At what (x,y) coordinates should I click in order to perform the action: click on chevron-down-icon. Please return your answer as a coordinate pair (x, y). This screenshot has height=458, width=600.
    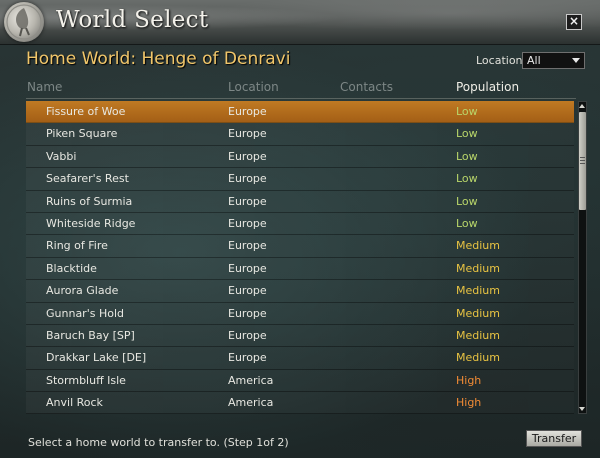
    Looking at the image, I should click on (576, 60).